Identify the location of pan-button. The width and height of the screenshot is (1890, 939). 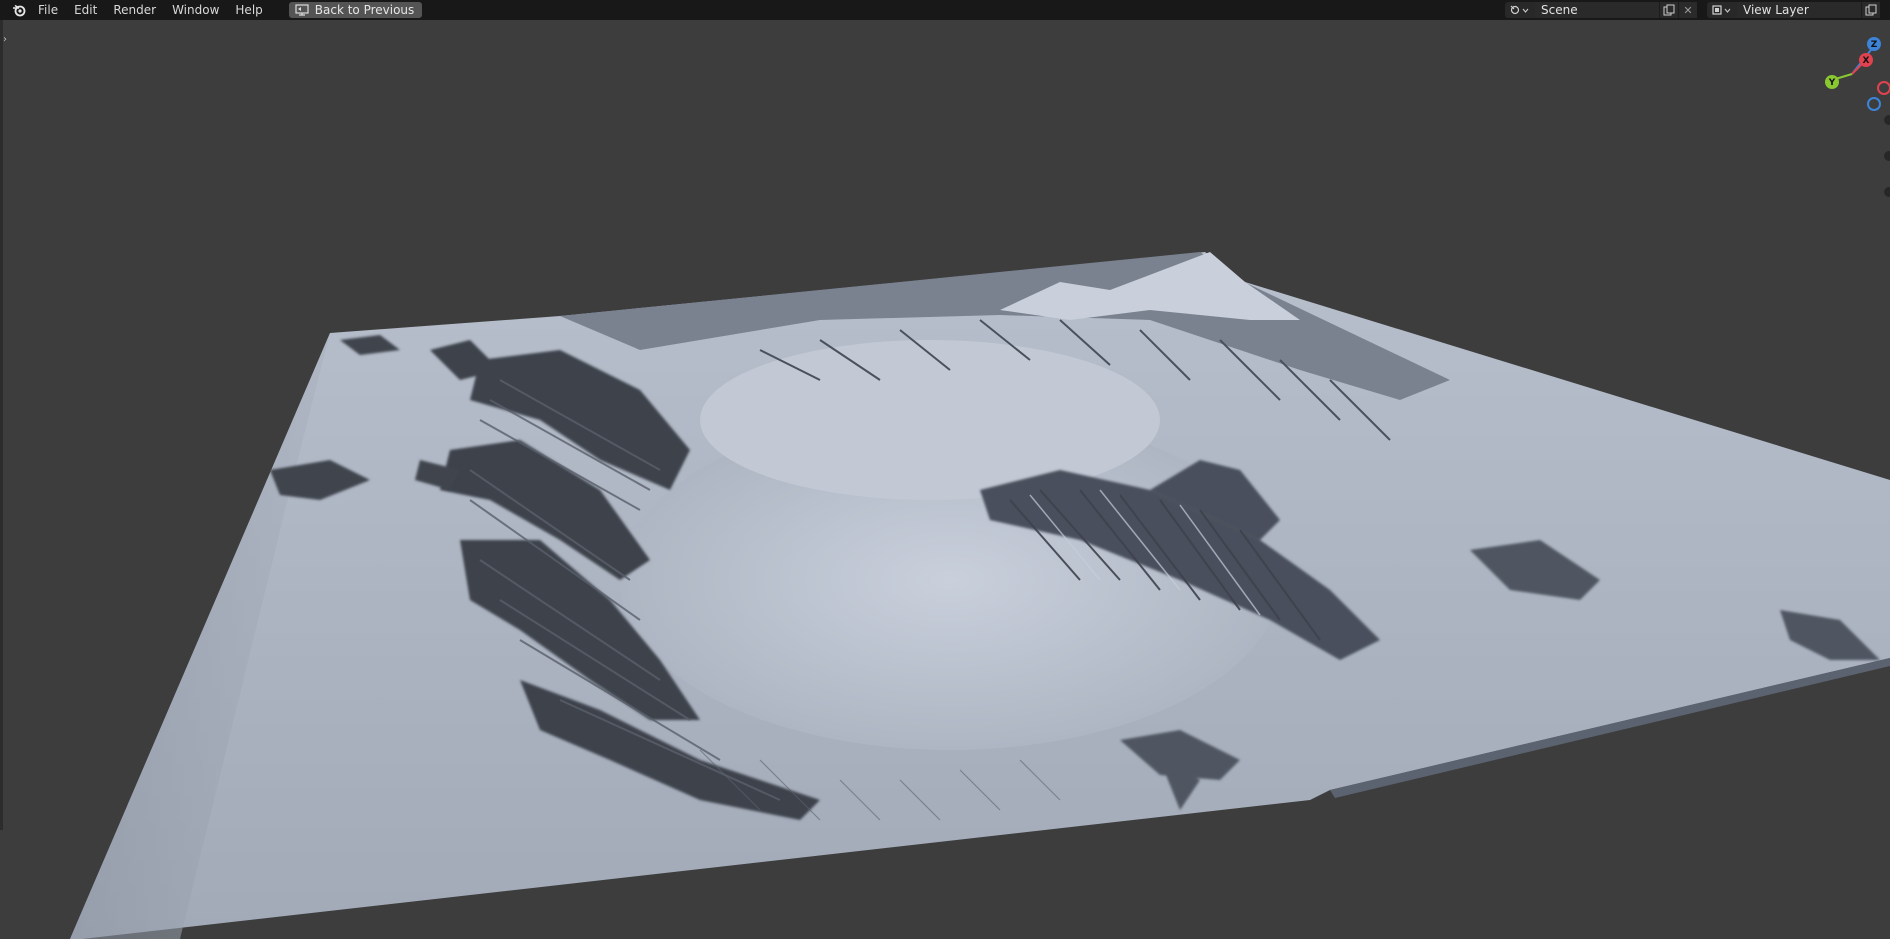
(1887, 156).